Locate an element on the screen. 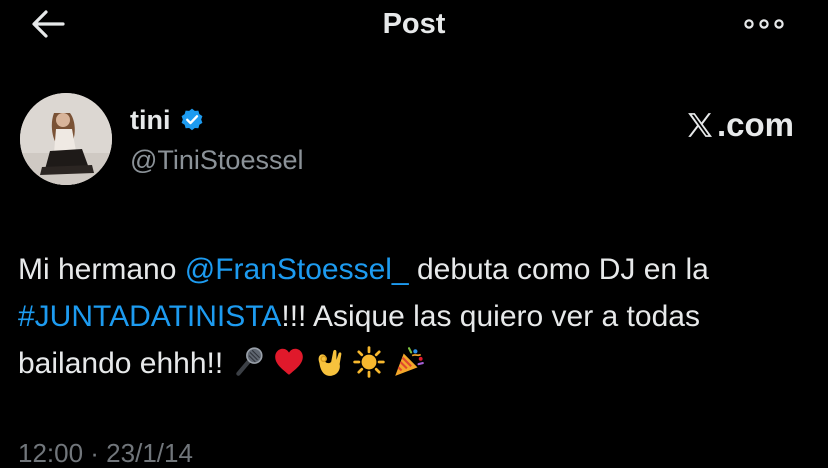  hashtag-link: #JUNTADATINISTA is located at coordinates (149, 316).